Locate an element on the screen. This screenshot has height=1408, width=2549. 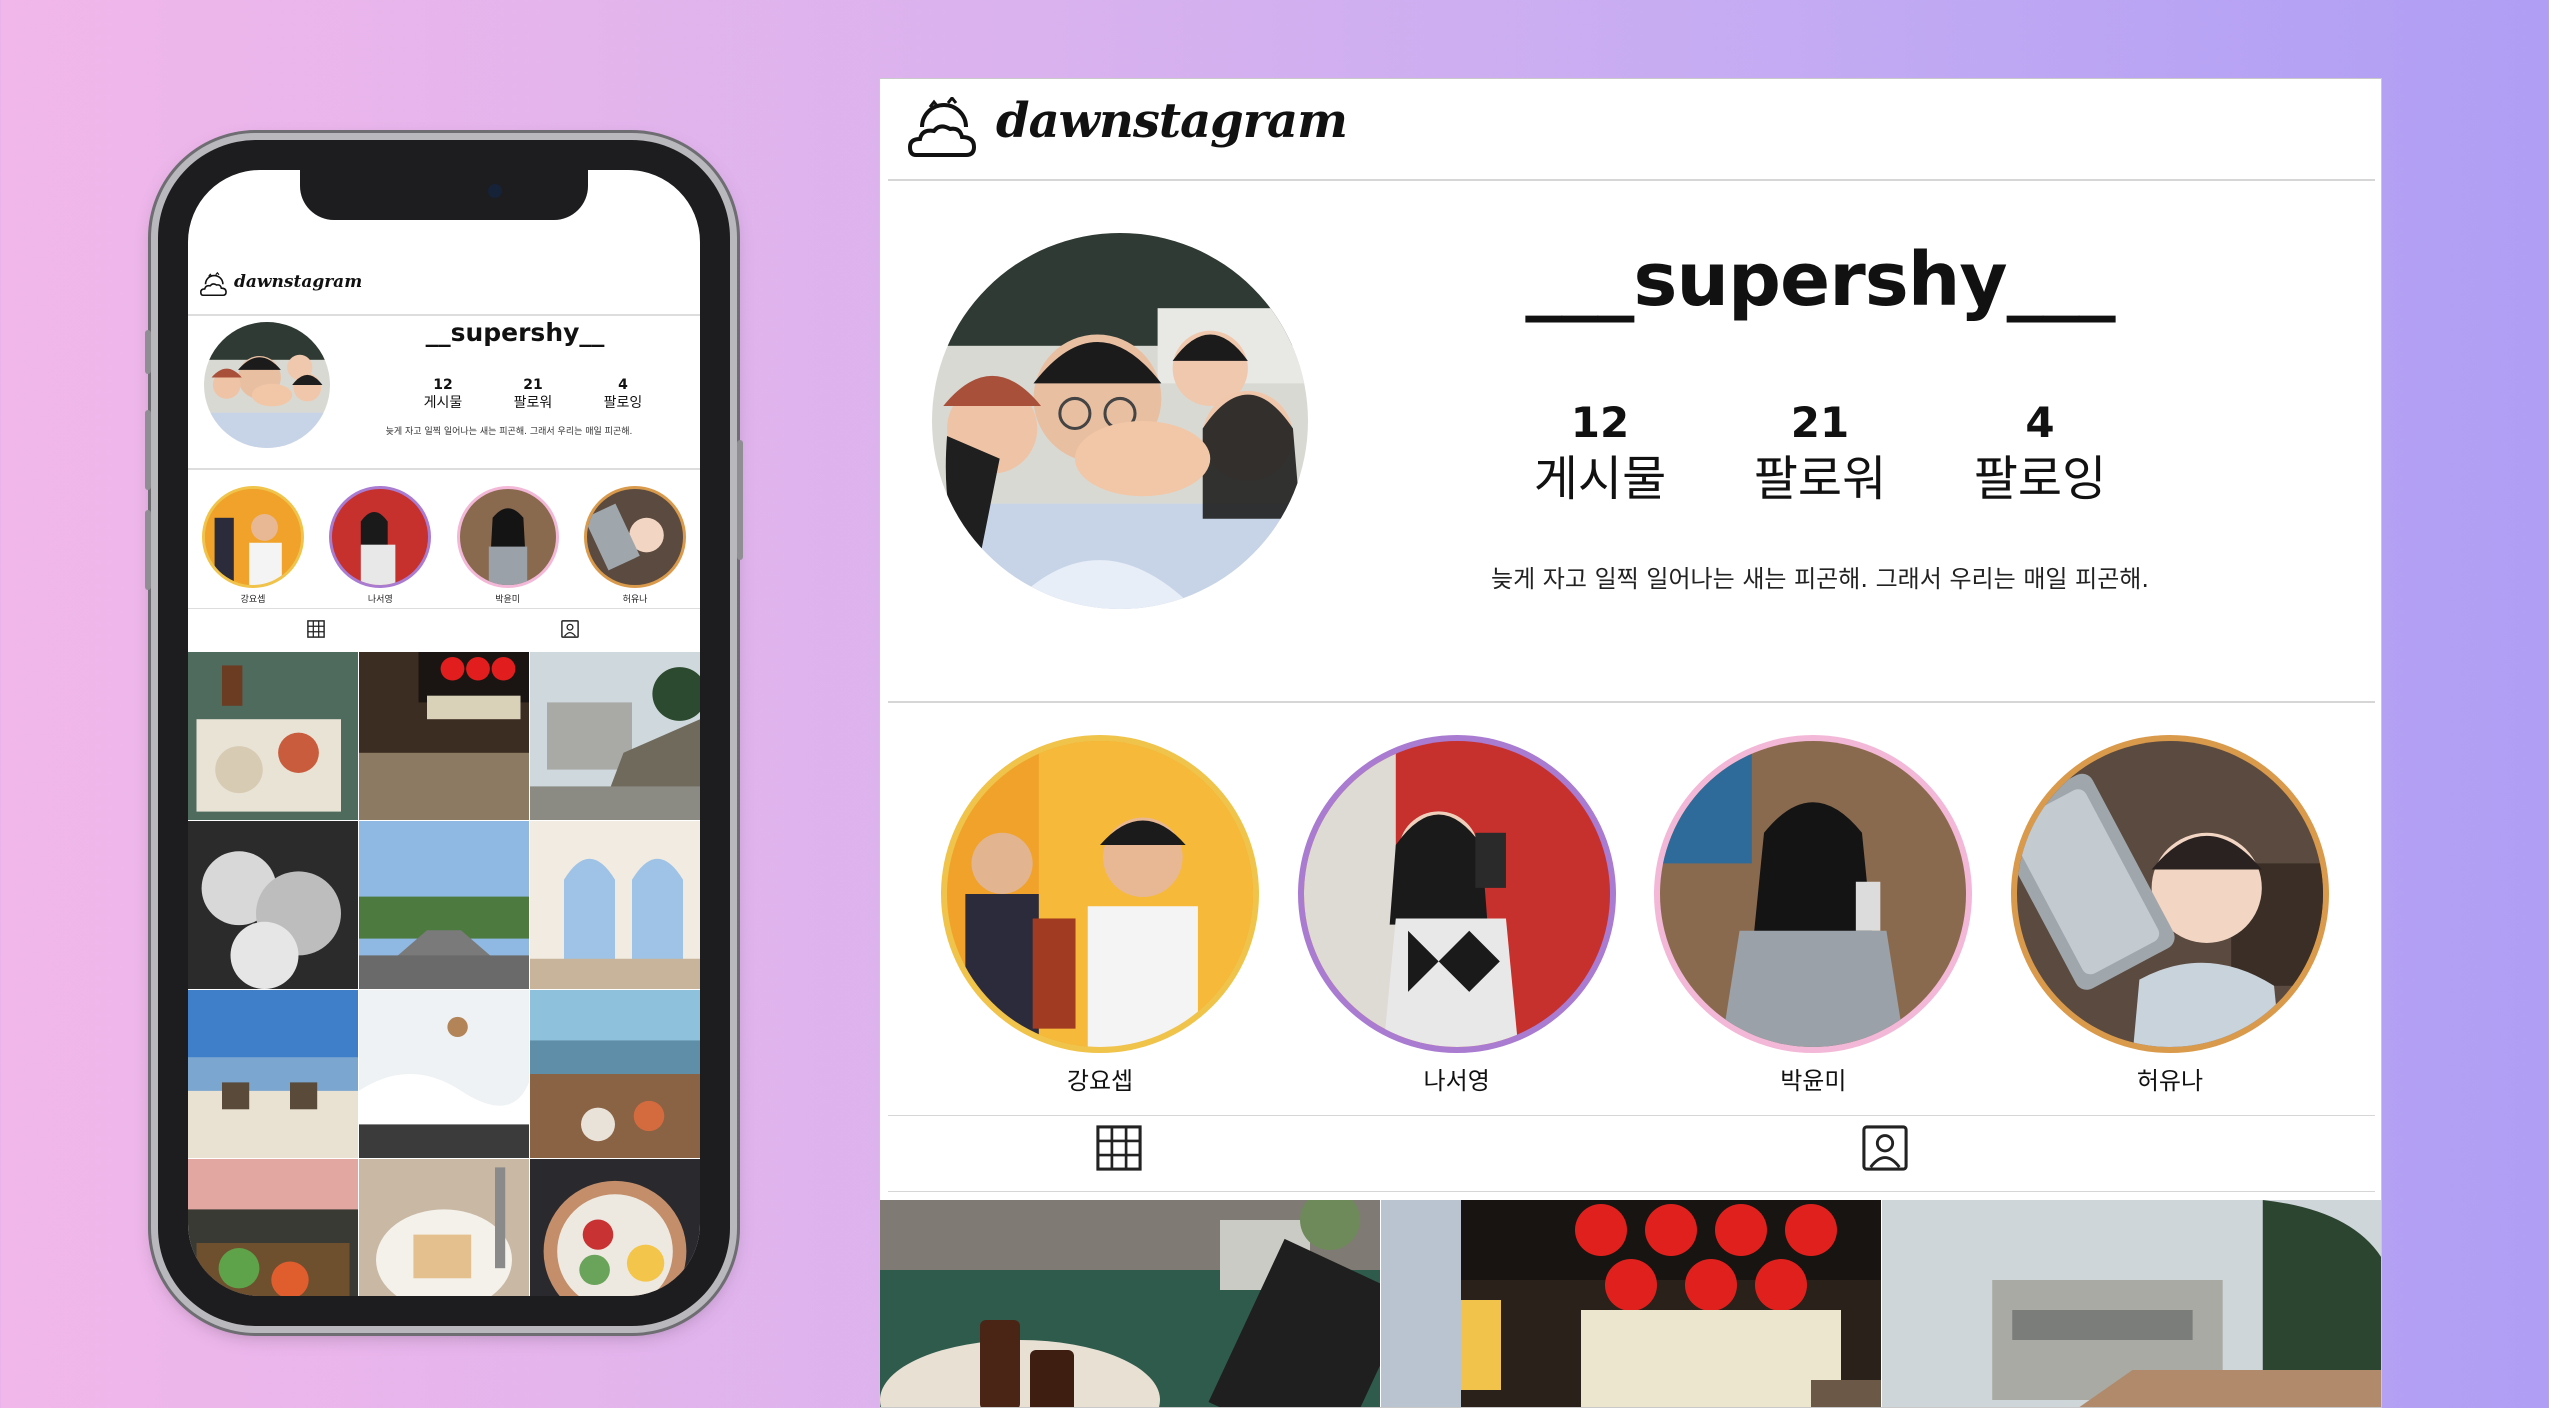
following-stat: 4 팔로잉 is located at coordinates (2040, 453).